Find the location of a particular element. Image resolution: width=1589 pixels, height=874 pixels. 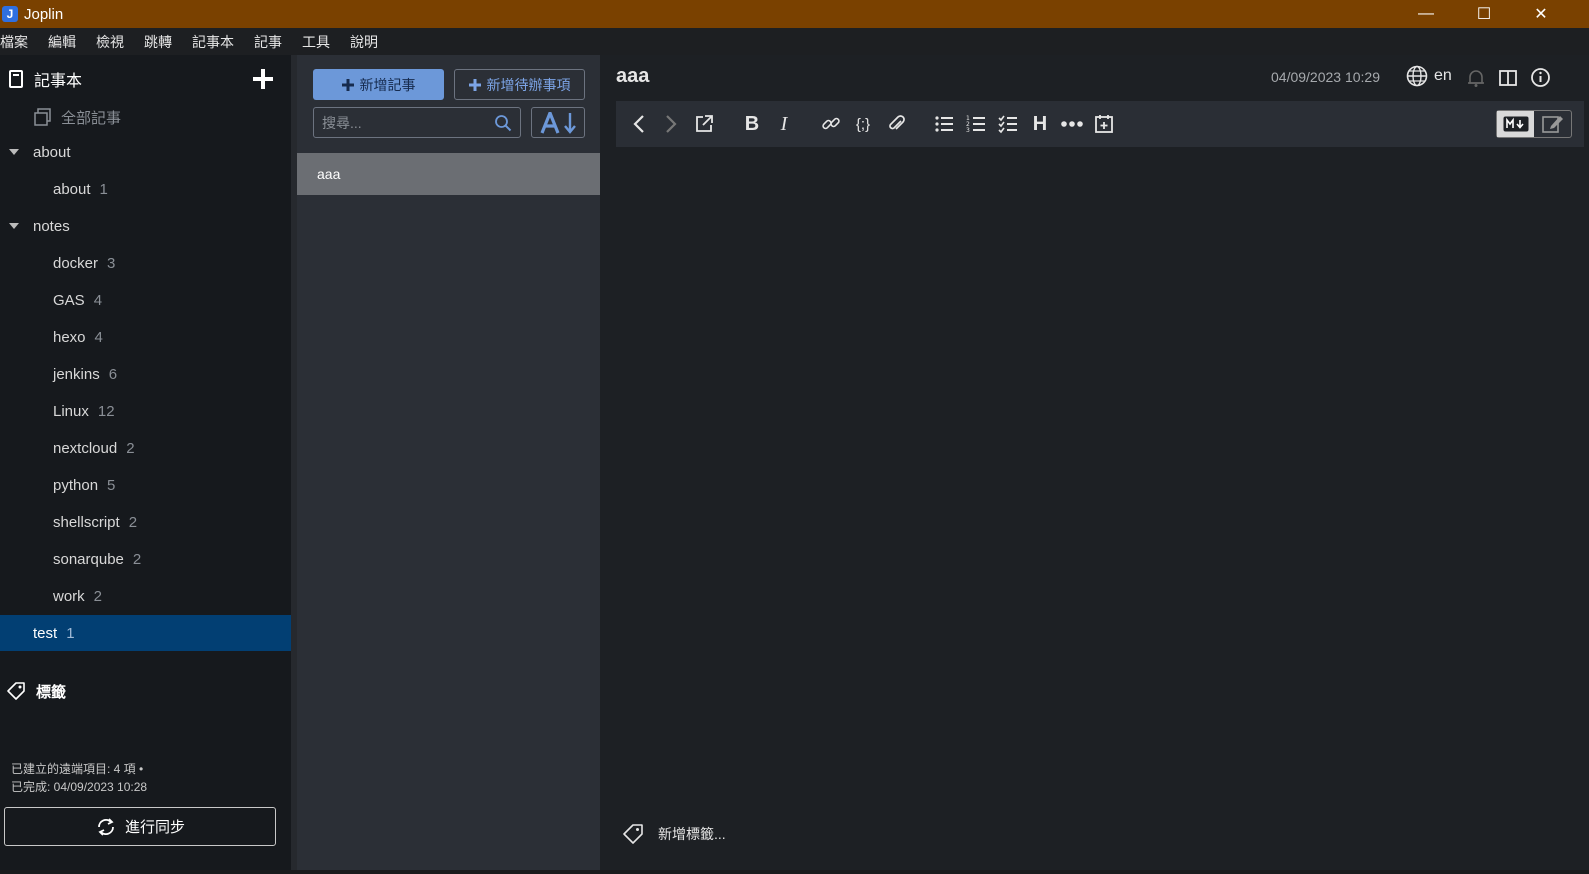

markdown-mode-button is located at coordinates (1515, 124).